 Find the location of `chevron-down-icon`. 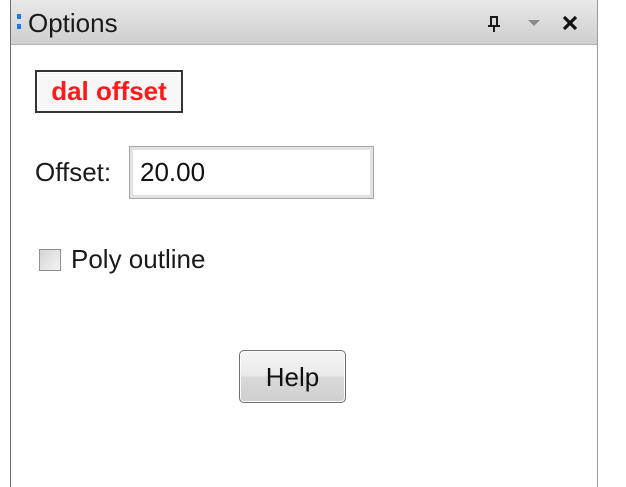

chevron-down-icon is located at coordinates (534, 22).